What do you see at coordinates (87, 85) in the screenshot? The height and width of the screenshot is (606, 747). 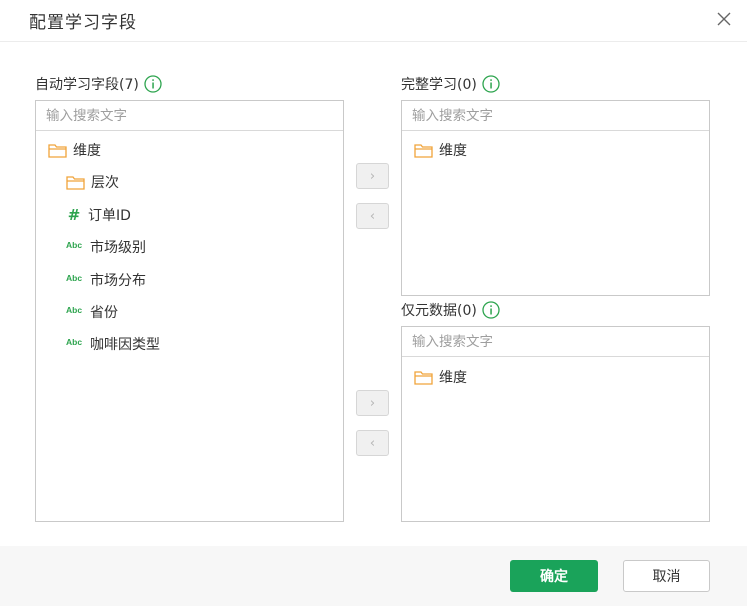 I see `auto-learn-label: 自动学习字段(7)` at bounding box center [87, 85].